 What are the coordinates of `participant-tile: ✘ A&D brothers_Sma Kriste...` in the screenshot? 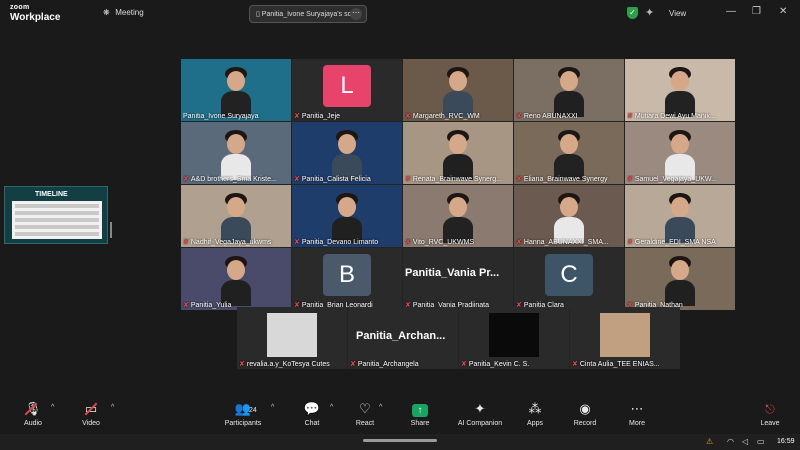 It's located at (236, 153).